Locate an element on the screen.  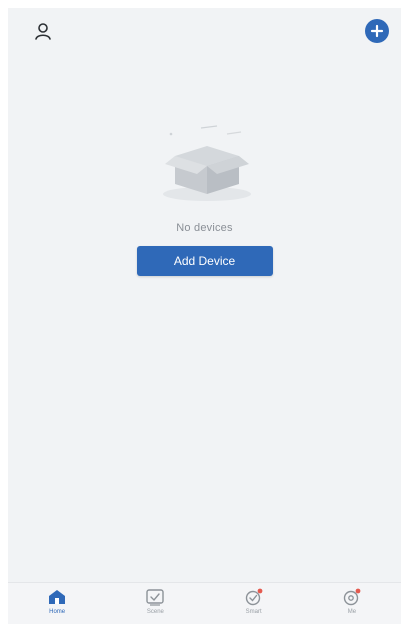
home-icon is located at coordinates (57, 597).